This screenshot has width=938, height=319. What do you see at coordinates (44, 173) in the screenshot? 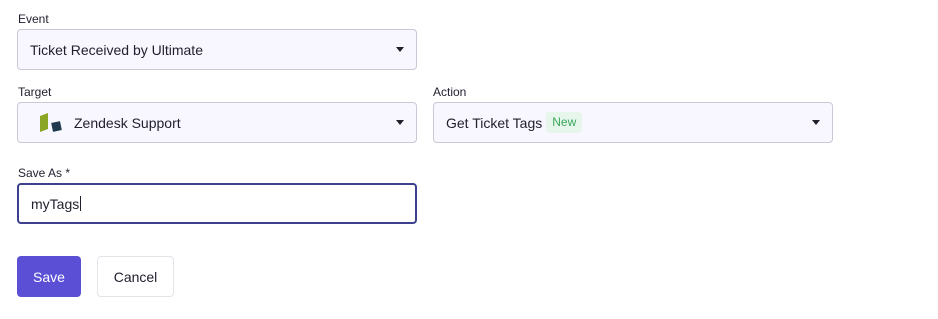
I see `save-as-label: Save As *` at bounding box center [44, 173].